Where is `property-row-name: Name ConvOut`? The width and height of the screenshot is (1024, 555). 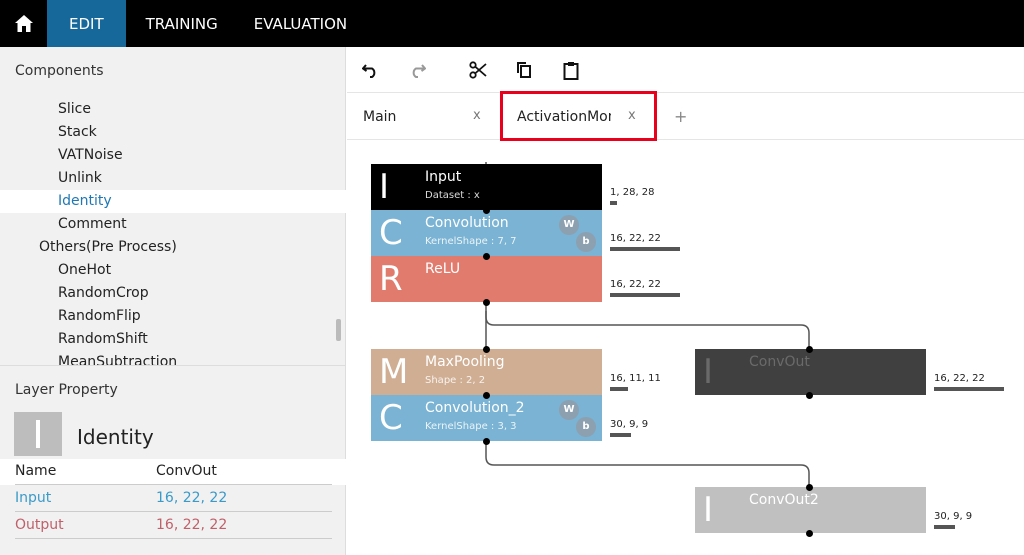 property-row-name: Name ConvOut is located at coordinates (173, 472).